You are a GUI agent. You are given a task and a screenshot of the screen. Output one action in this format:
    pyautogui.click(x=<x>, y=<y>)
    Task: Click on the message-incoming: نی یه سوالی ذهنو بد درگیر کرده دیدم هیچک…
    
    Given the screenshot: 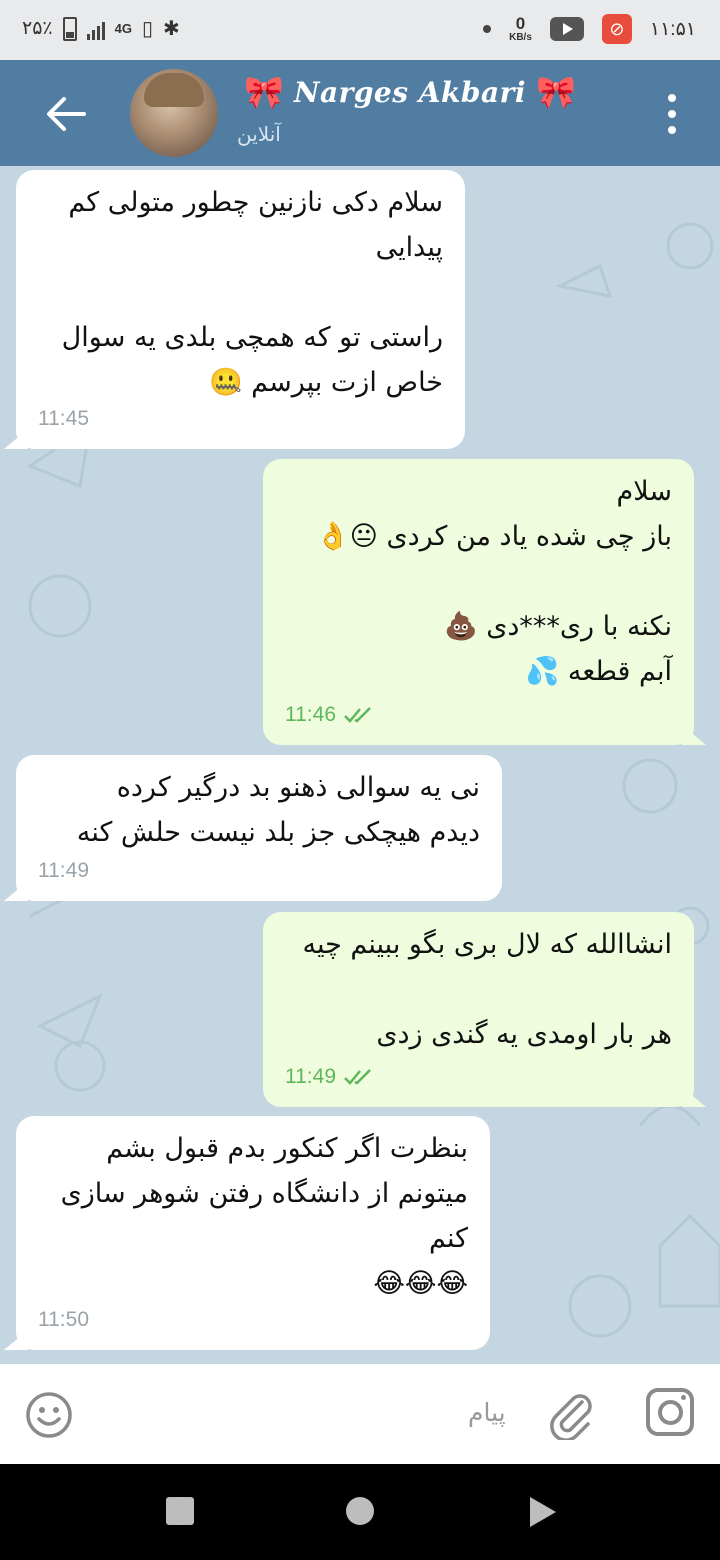 What is the action you would take?
    pyautogui.click(x=253, y=828)
    